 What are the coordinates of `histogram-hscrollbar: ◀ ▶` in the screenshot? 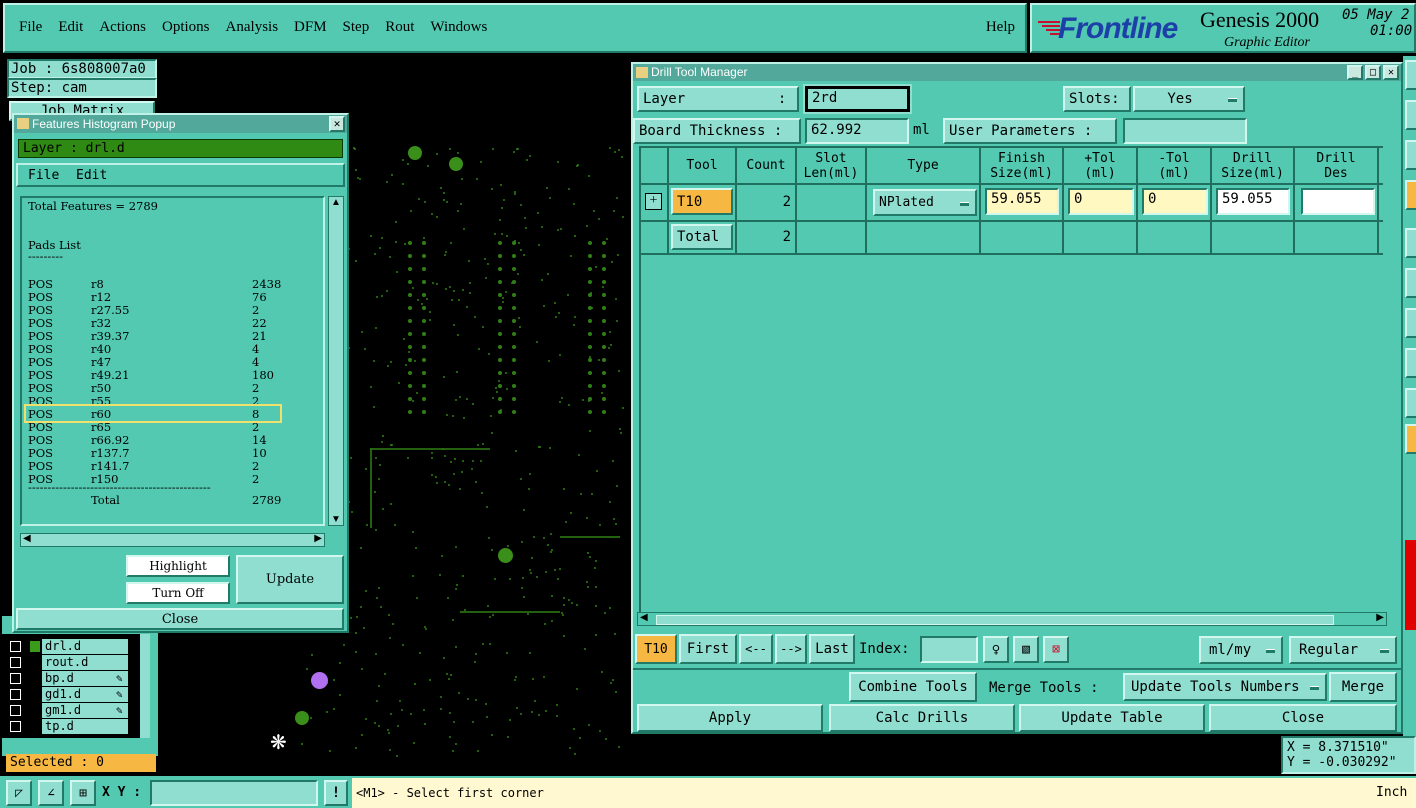 It's located at (172, 540).